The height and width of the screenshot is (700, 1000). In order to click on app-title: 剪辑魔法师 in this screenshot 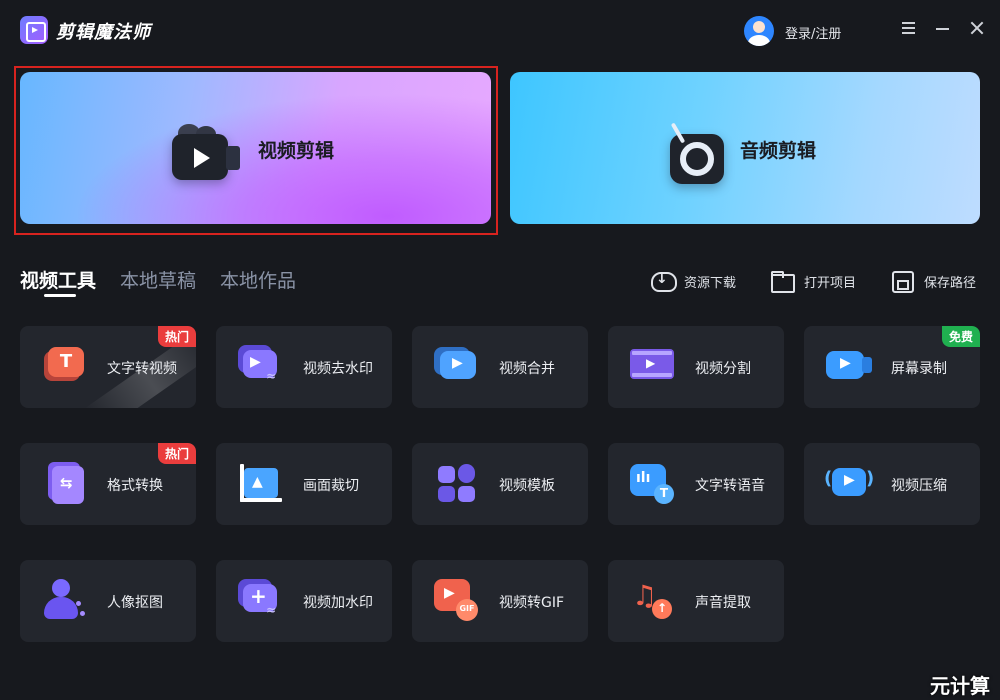, I will do `click(103, 32)`.